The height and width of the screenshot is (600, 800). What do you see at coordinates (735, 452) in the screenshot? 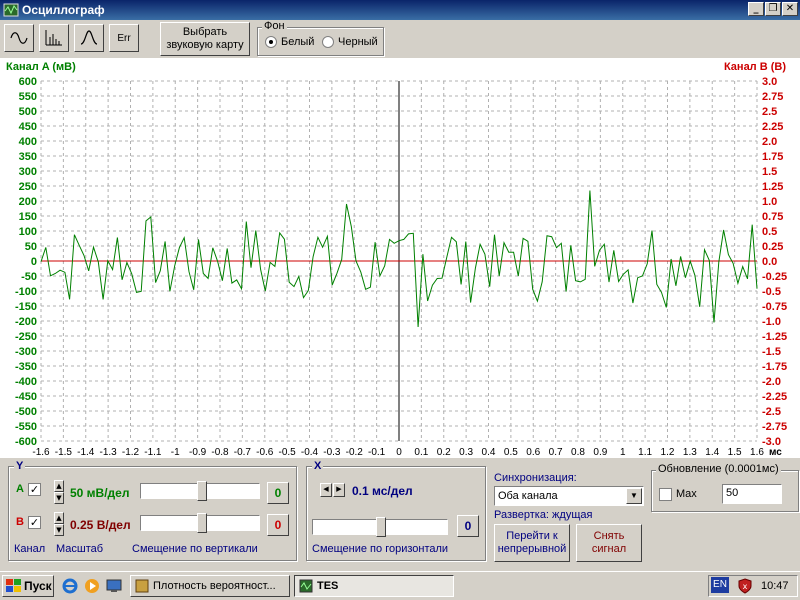
I see `x-tick-label: 1.5` at bounding box center [735, 452].